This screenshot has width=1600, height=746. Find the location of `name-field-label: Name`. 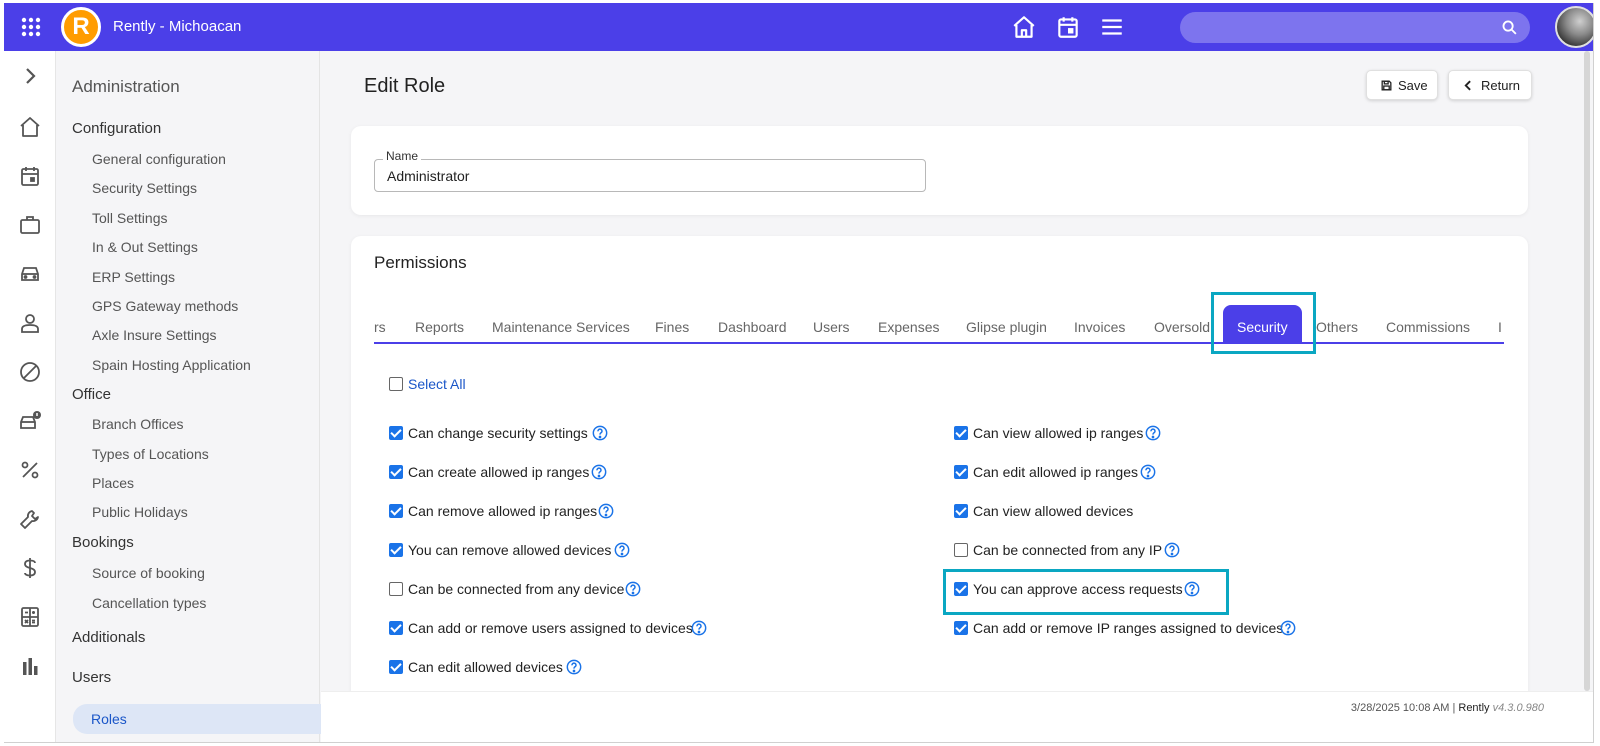

name-field-label: Name is located at coordinates (402, 156).